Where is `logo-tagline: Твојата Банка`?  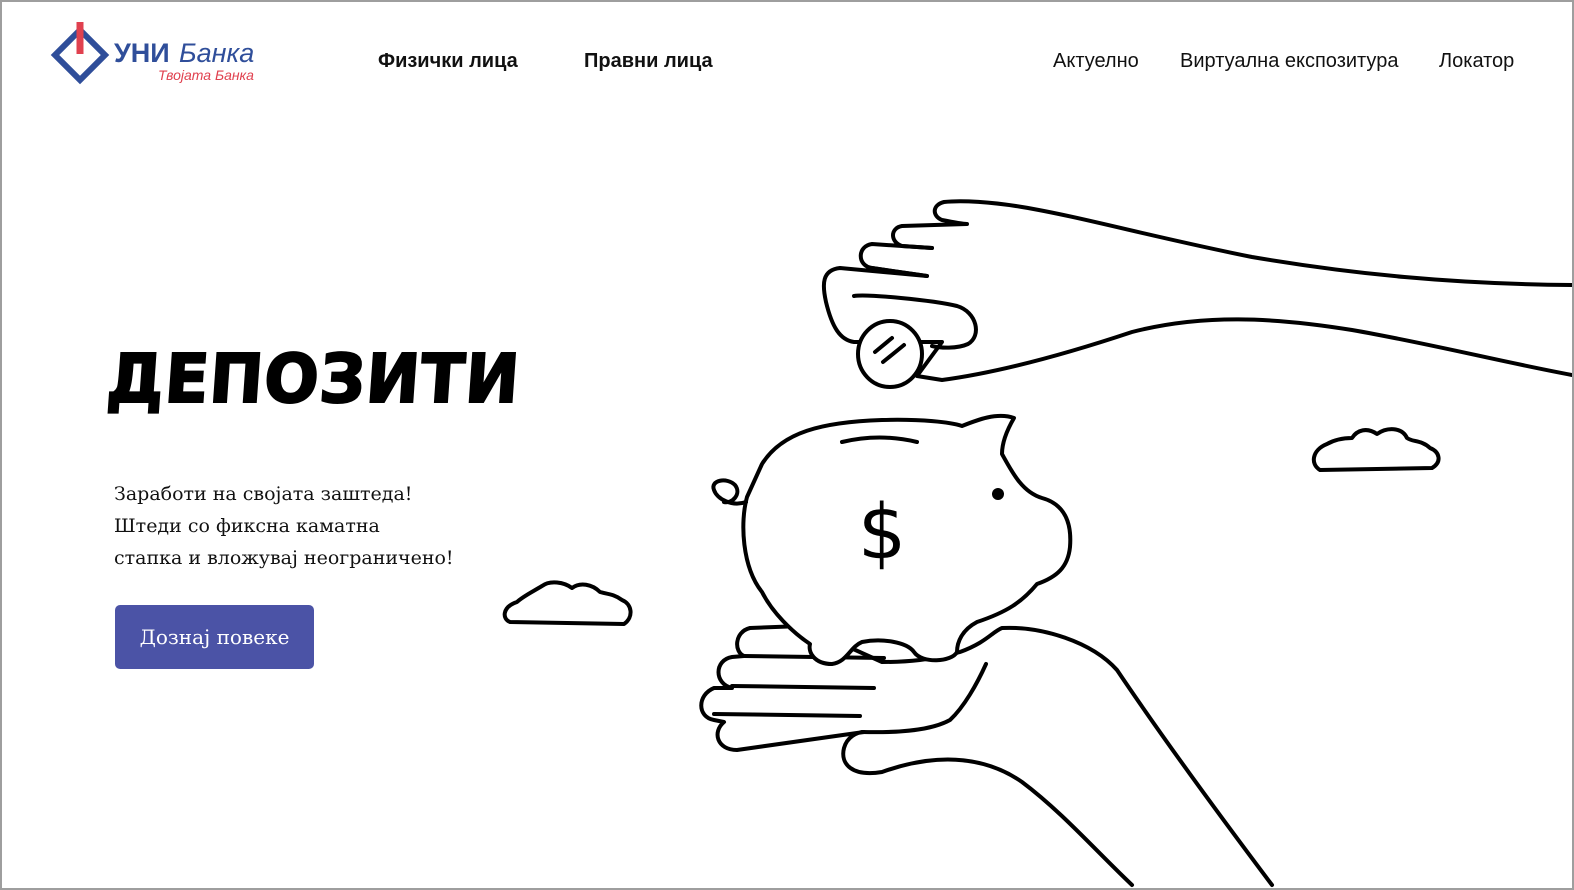 logo-tagline: Твојата Банка is located at coordinates (206, 75).